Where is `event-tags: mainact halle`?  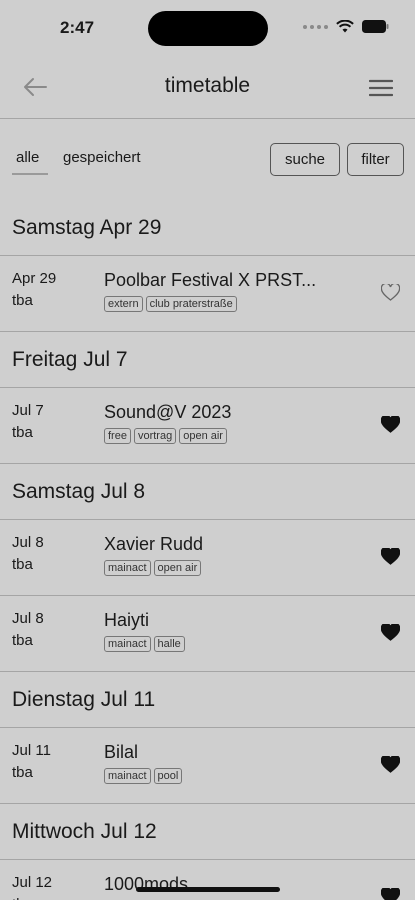 event-tags: mainact halle is located at coordinates (144, 644).